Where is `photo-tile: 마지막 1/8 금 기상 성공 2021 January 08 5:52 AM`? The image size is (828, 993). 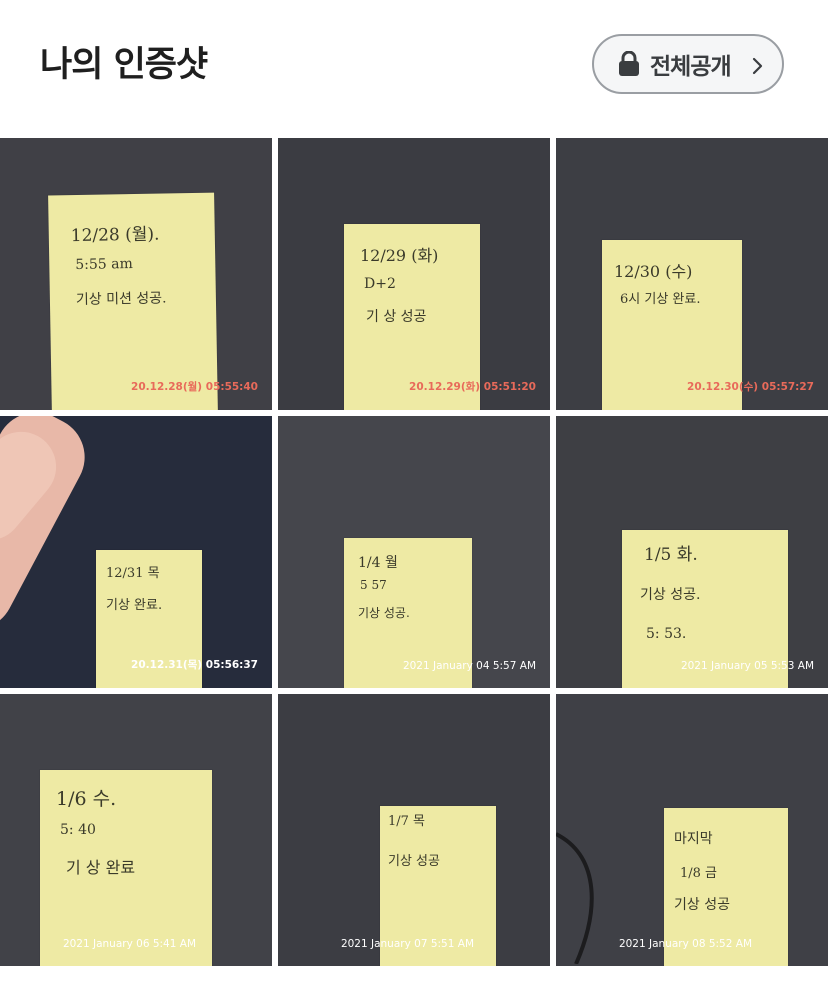
photo-tile: 마지막 1/8 금 기상 성공 2021 January 08 5:52 AM is located at coordinates (692, 830).